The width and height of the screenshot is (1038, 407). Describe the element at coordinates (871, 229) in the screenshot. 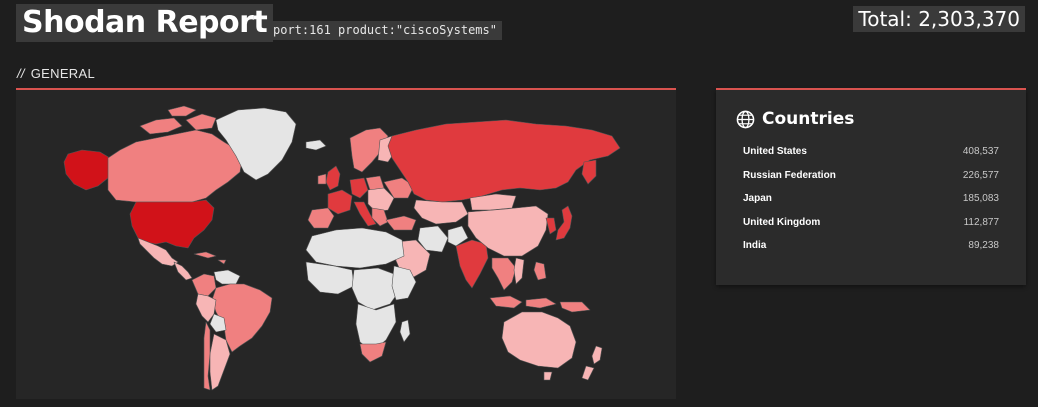

I see `country-row: United Kingdom 112,877` at that location.